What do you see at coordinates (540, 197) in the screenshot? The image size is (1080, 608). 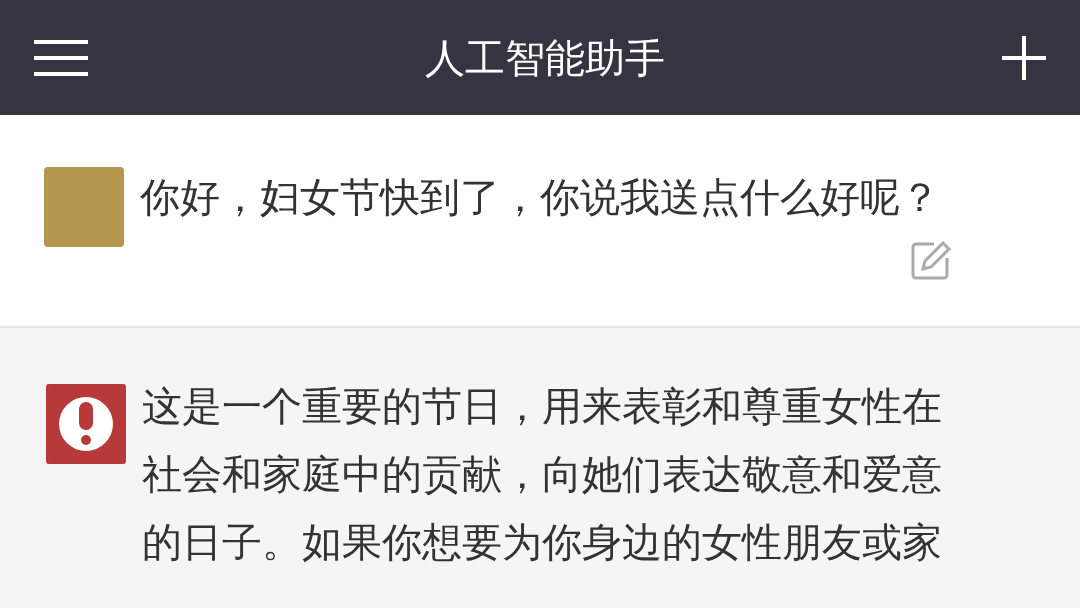 I see `question-text: 你好，妇女节快到了，你说我送点什么好呢？` at bounding box center [540, 197].